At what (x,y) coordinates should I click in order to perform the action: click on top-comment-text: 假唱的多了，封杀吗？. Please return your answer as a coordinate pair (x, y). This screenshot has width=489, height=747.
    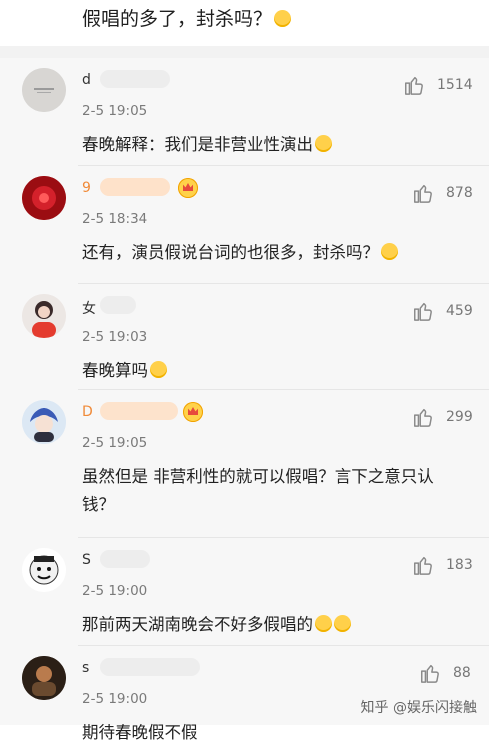
    Looking at the image, I should click on (187, 19).